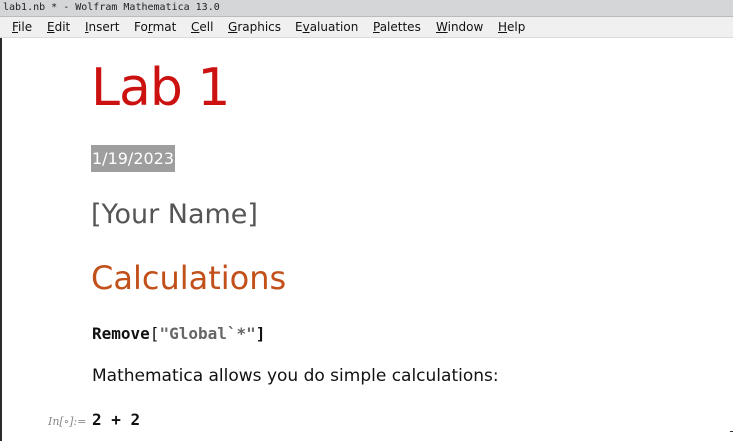  What do you see at coordinates (254, 27) in the screenshot?
I see `menu-graphics: Graphics` at bounding box center [254, 27].